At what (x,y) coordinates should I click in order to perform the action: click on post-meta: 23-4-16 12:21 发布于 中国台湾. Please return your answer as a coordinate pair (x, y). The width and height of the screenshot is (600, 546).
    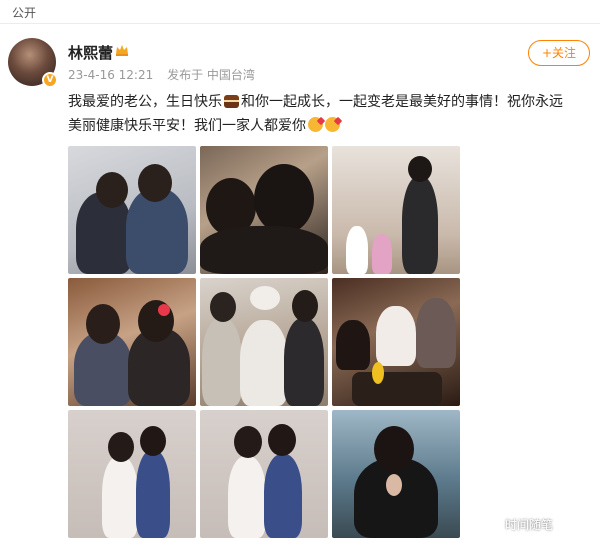
    Looking at the image, I should click on (166, 74).